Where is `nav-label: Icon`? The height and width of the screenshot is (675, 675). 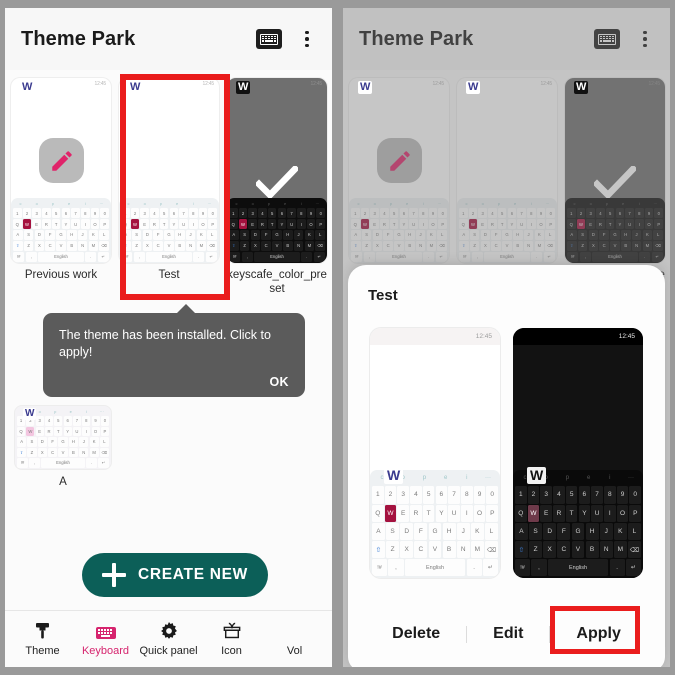 nav-label: Icon is located at coordinates (231, 651).